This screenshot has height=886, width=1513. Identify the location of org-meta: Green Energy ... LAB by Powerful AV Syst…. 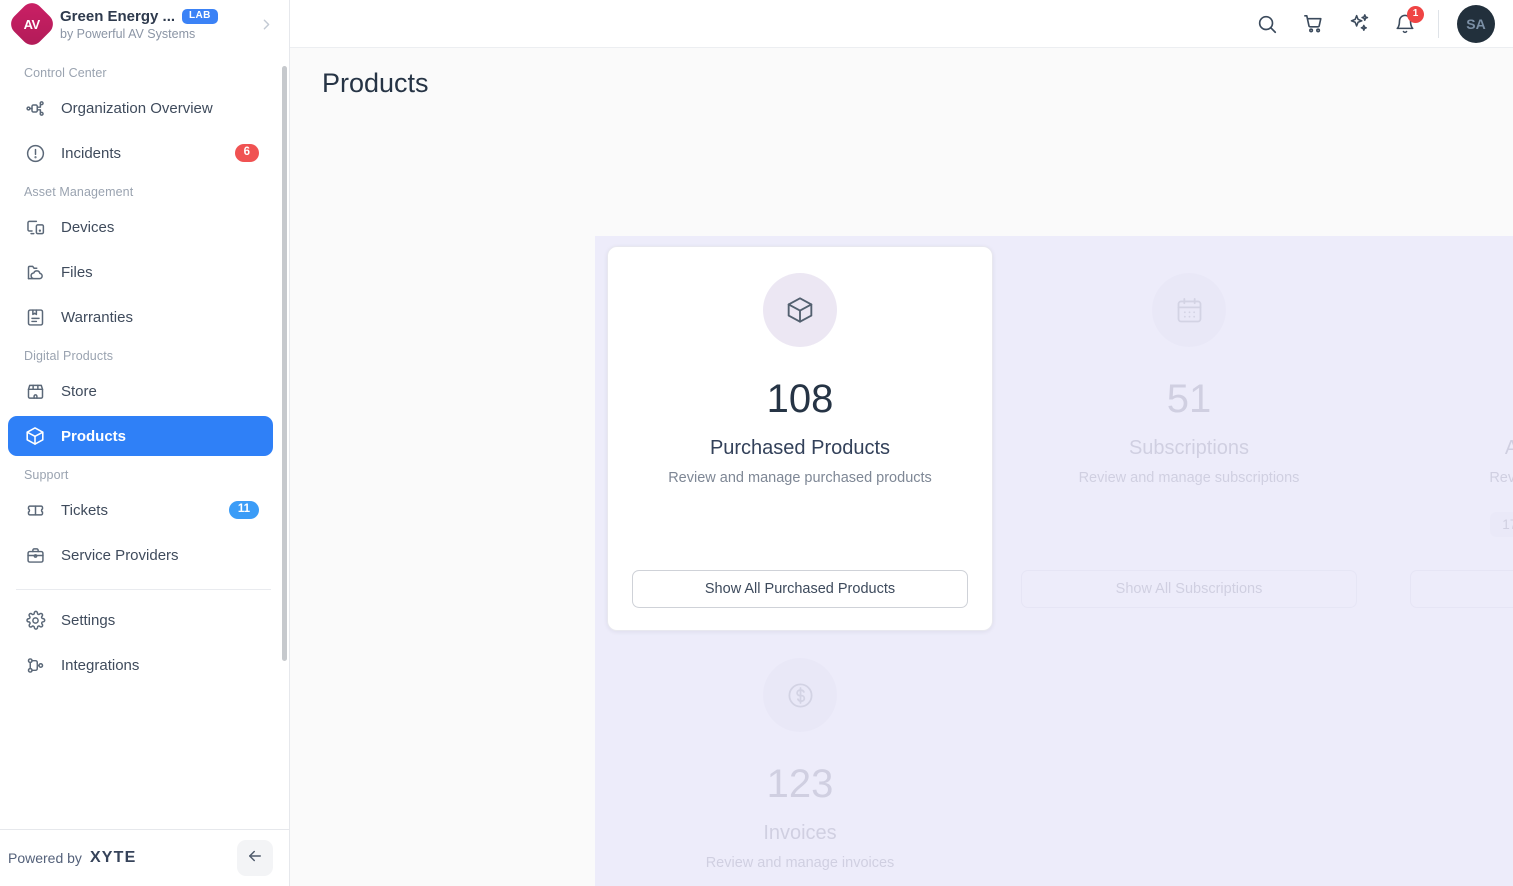
(153, 24).